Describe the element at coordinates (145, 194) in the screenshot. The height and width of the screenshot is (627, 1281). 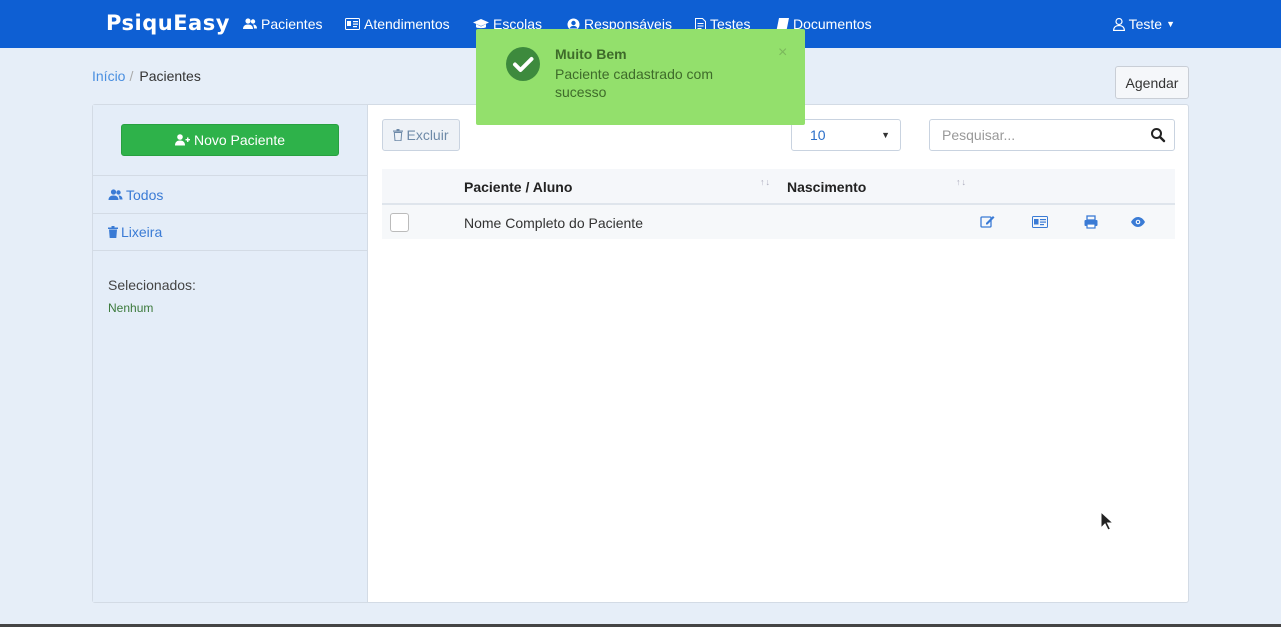
I see `sidebar-item-label: Todos` at that location.